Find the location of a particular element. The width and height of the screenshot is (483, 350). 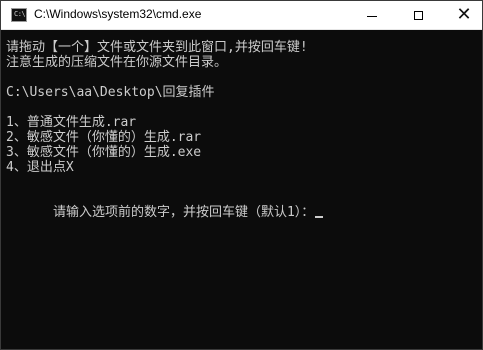

close-icon: ✕ is located at coordinates (464, 14).